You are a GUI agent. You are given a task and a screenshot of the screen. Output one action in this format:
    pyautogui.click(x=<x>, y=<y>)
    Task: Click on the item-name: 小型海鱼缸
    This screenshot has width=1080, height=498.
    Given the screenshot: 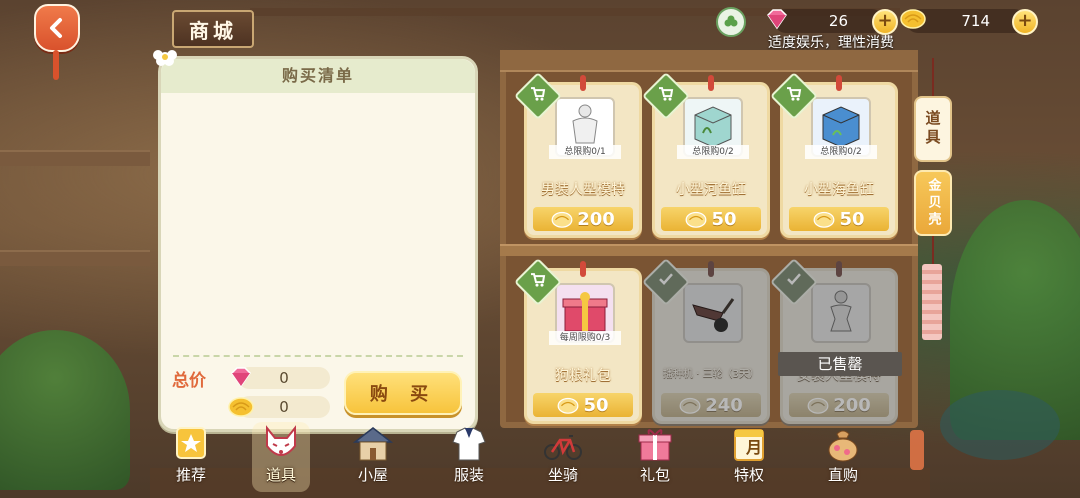 What is the action you would take?
    pyautogui.click(x=839, y=190)
    